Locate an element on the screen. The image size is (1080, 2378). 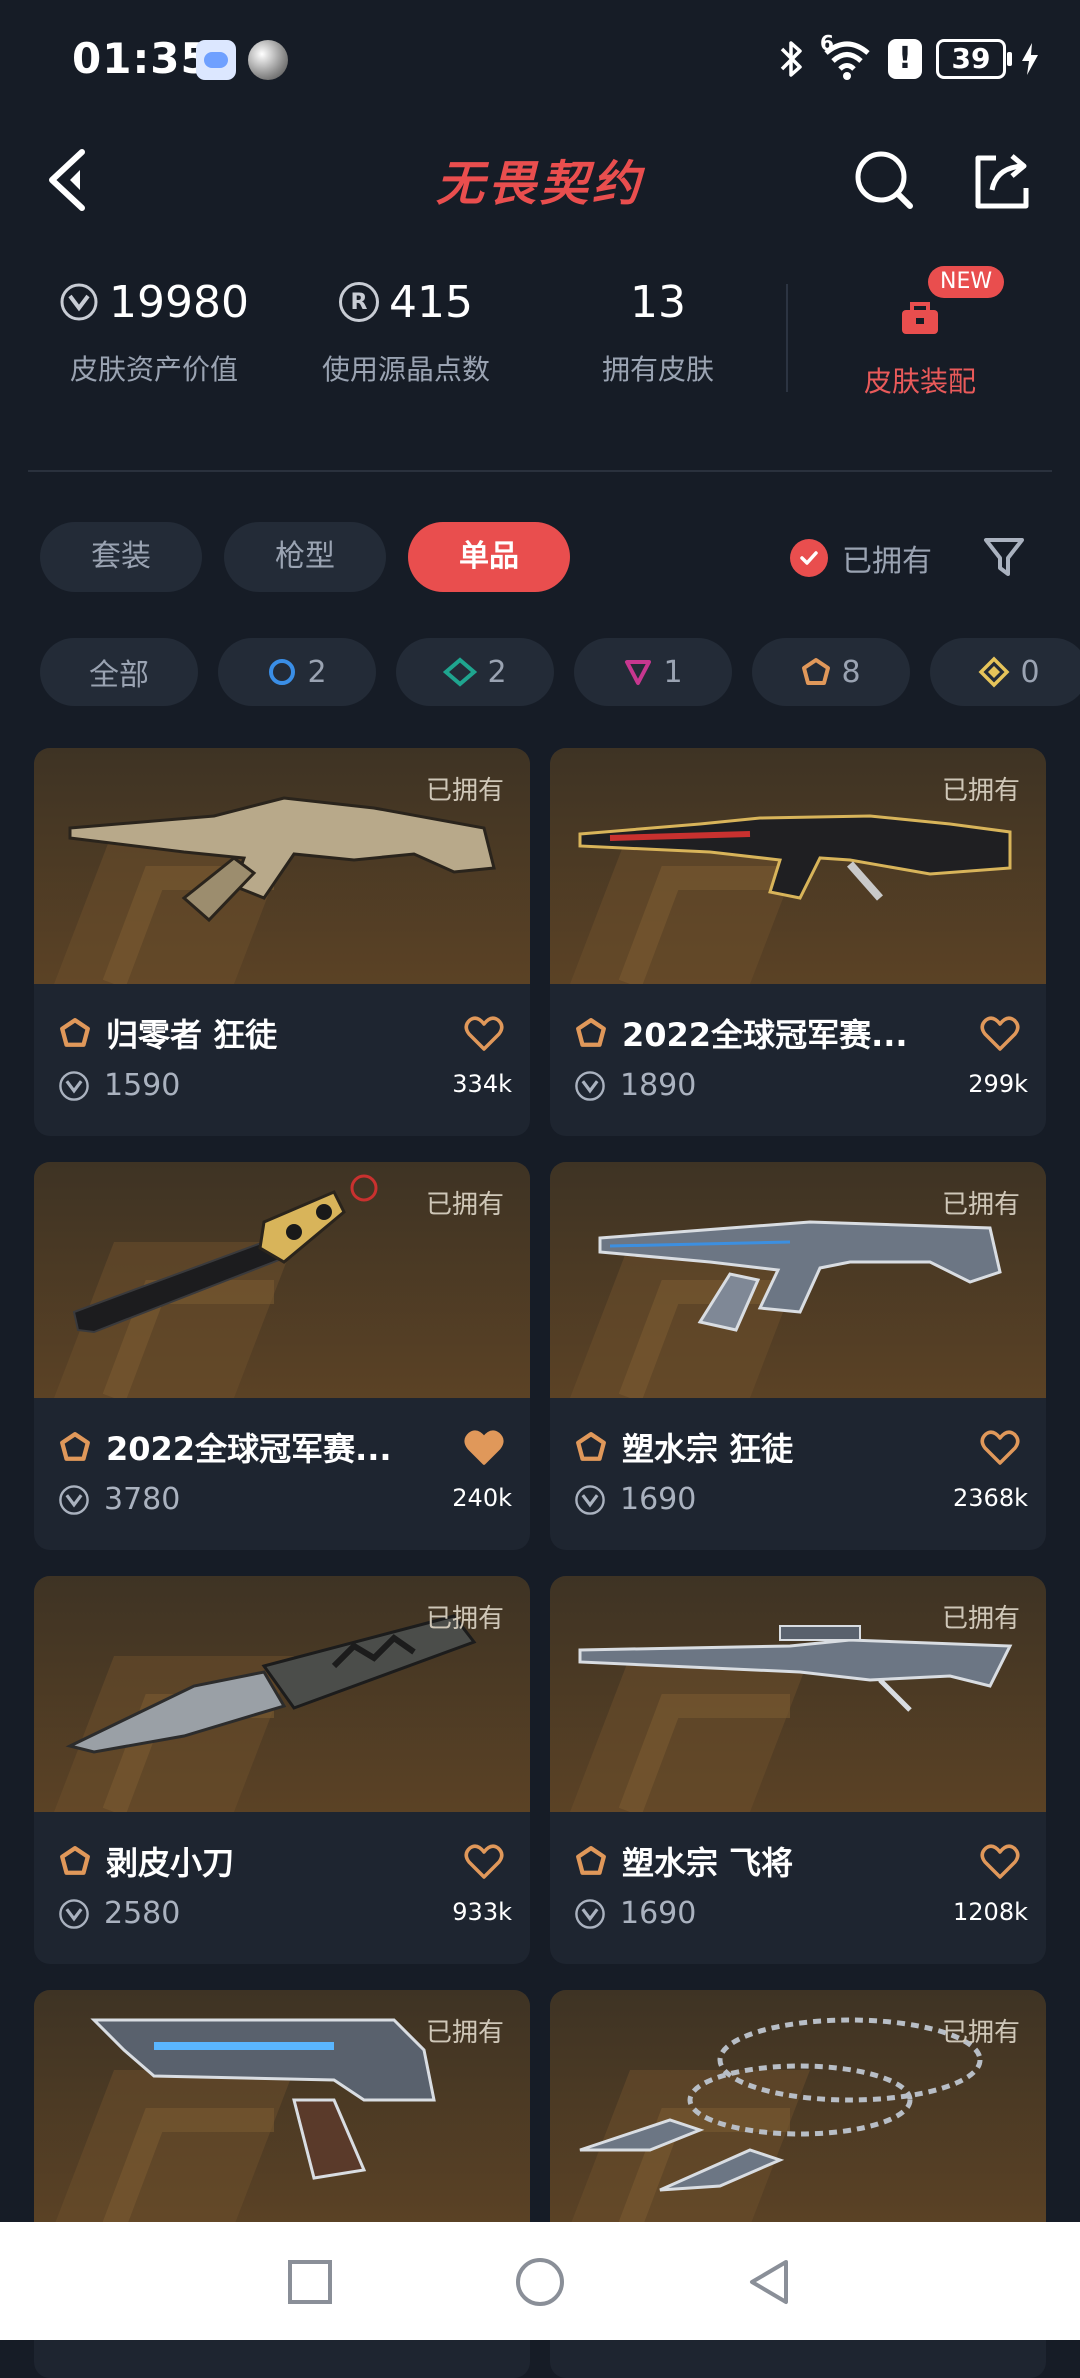
skin-loadout-button: NEW 皮肤装配 is located at coordinates (920, 333).